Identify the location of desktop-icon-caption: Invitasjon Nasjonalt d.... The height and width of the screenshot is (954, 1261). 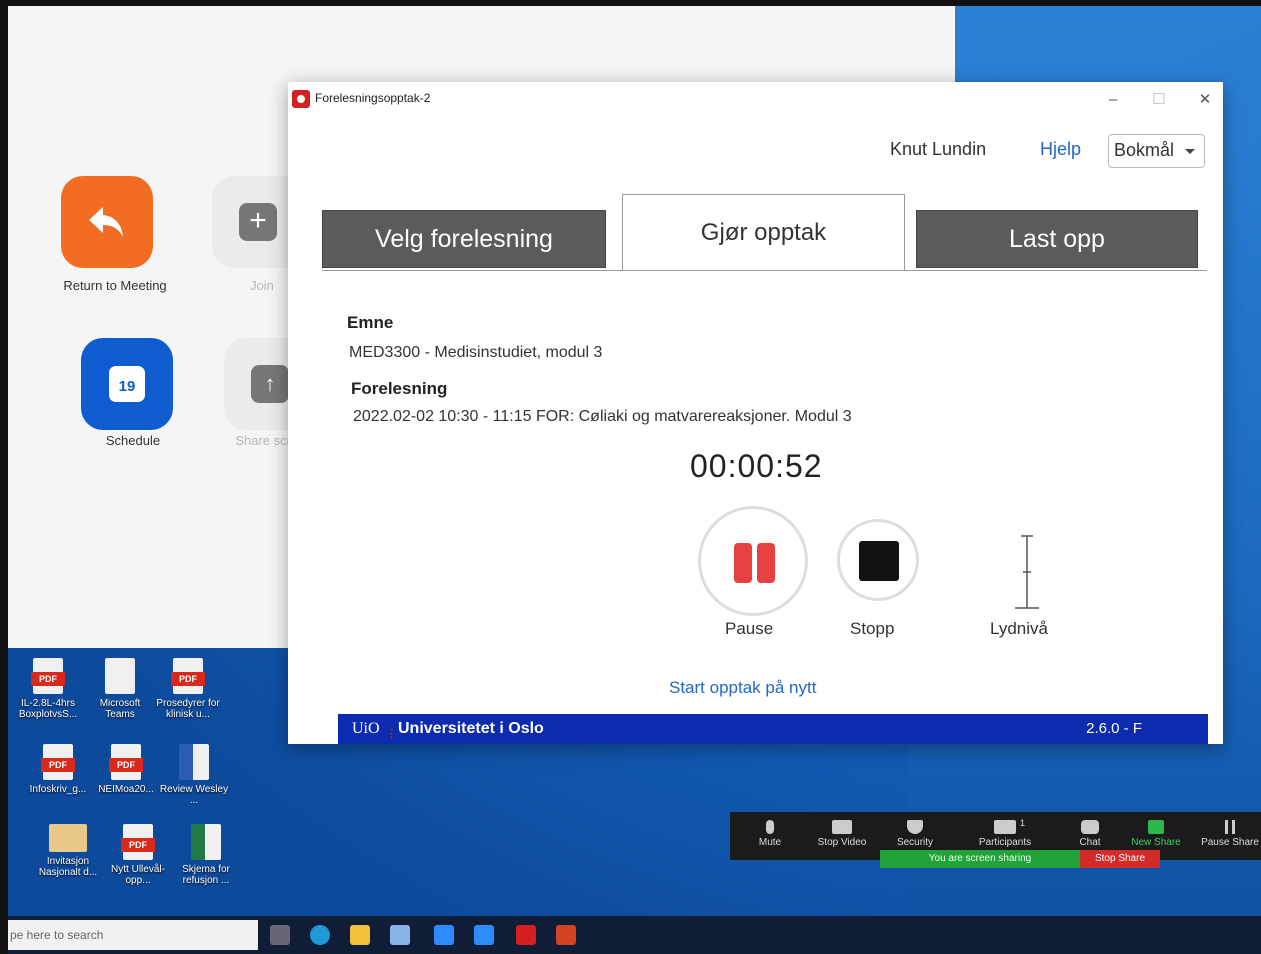
(68, 867).